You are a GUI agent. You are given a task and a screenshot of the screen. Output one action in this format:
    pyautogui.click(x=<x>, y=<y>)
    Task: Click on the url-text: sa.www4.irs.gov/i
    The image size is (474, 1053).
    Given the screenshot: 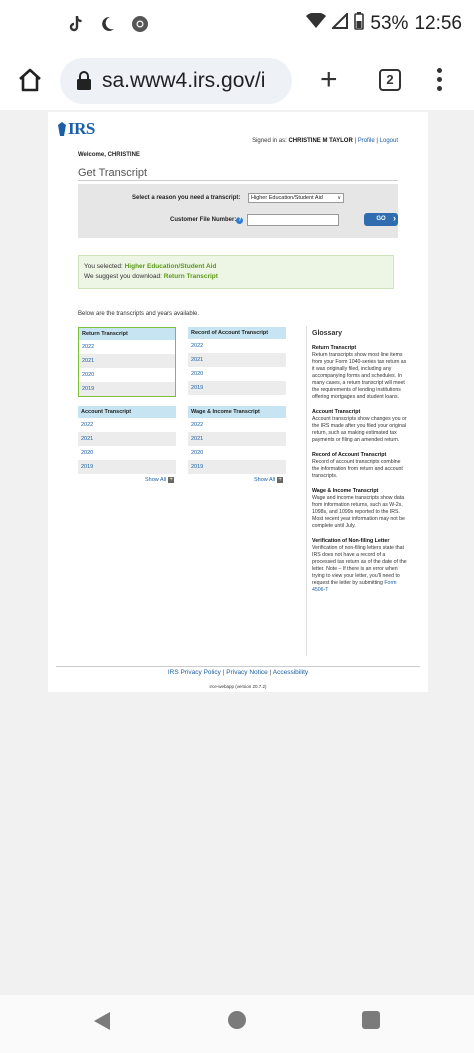 What is the action you would take?
    pyautogui.click(x=184, y=80)
    